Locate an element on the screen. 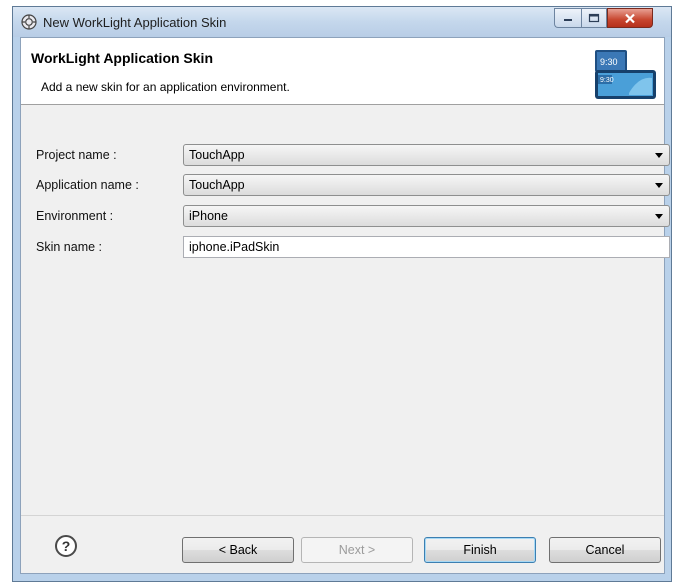 The width and height of the screenshot is (675, 586). window-title: New WorkLight Application Skin is located at coordinates (135, 22).